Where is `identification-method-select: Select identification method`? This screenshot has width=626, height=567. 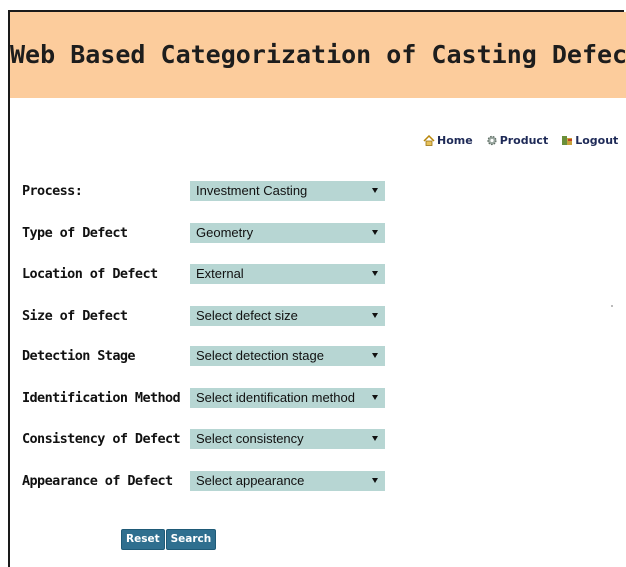
identification-method-select: Select identification method is located at coordinates (287, 398).